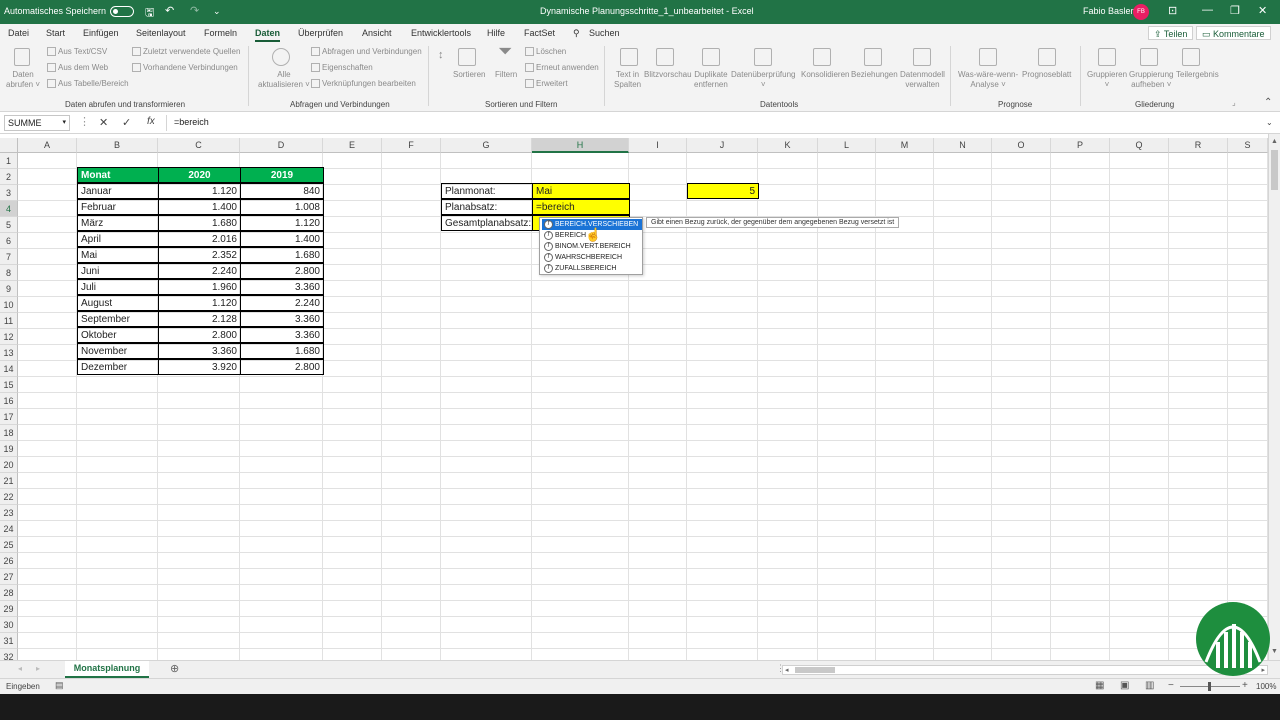 The image size is (1280, 720). Describe the element at coordinates (963, 145) in the screenshot. I see `column-header-n: N` at that location.